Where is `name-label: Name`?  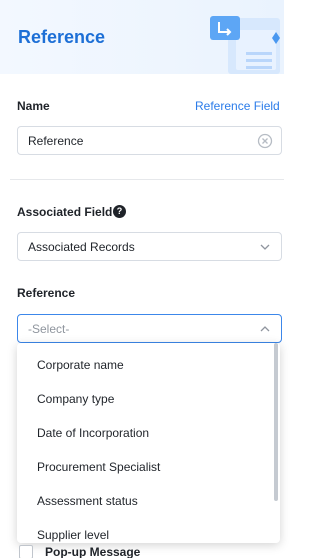 name-label: Name is located at coordinates (33, 106).